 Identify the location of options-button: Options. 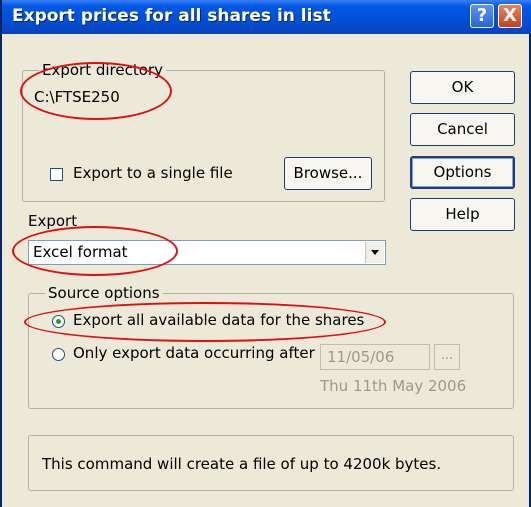
(462, 172).